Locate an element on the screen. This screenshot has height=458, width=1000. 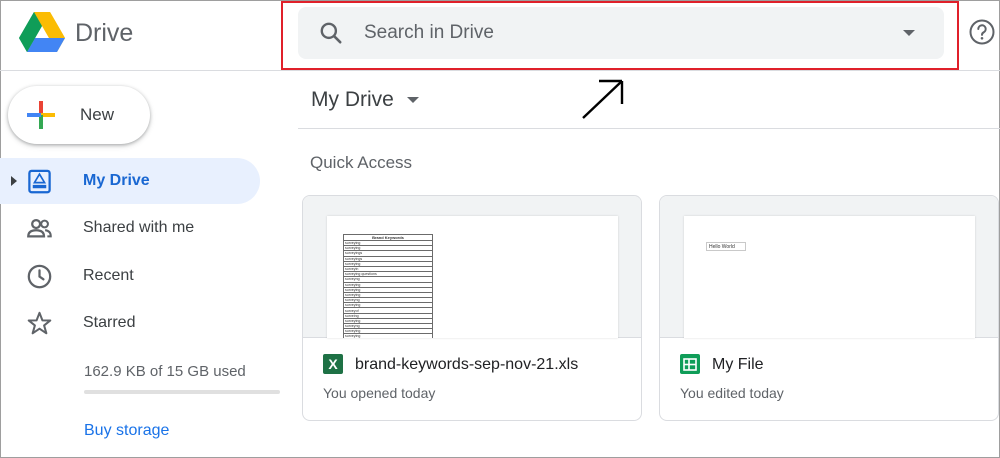
sidebar-item-label: My Drive is located at coordinates (116, 180).